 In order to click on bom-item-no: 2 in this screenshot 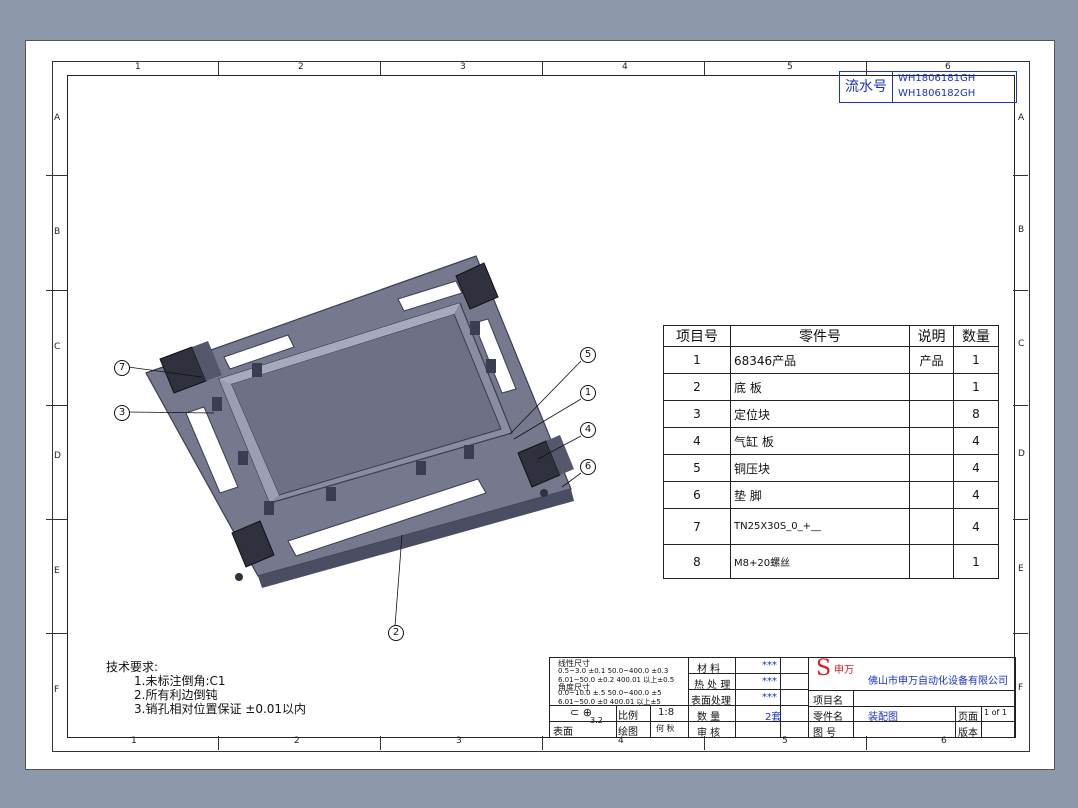, I will do `click(697, 387)`.